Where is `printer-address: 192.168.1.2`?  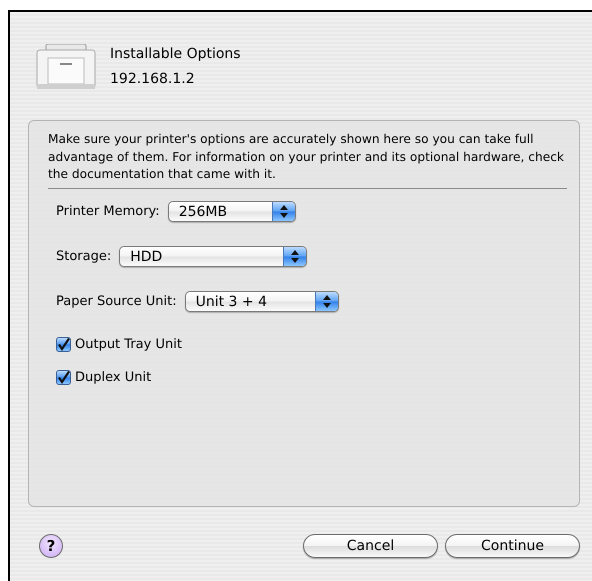
printer-address: 192.168.1.2 is located at coordinates (153, 79).